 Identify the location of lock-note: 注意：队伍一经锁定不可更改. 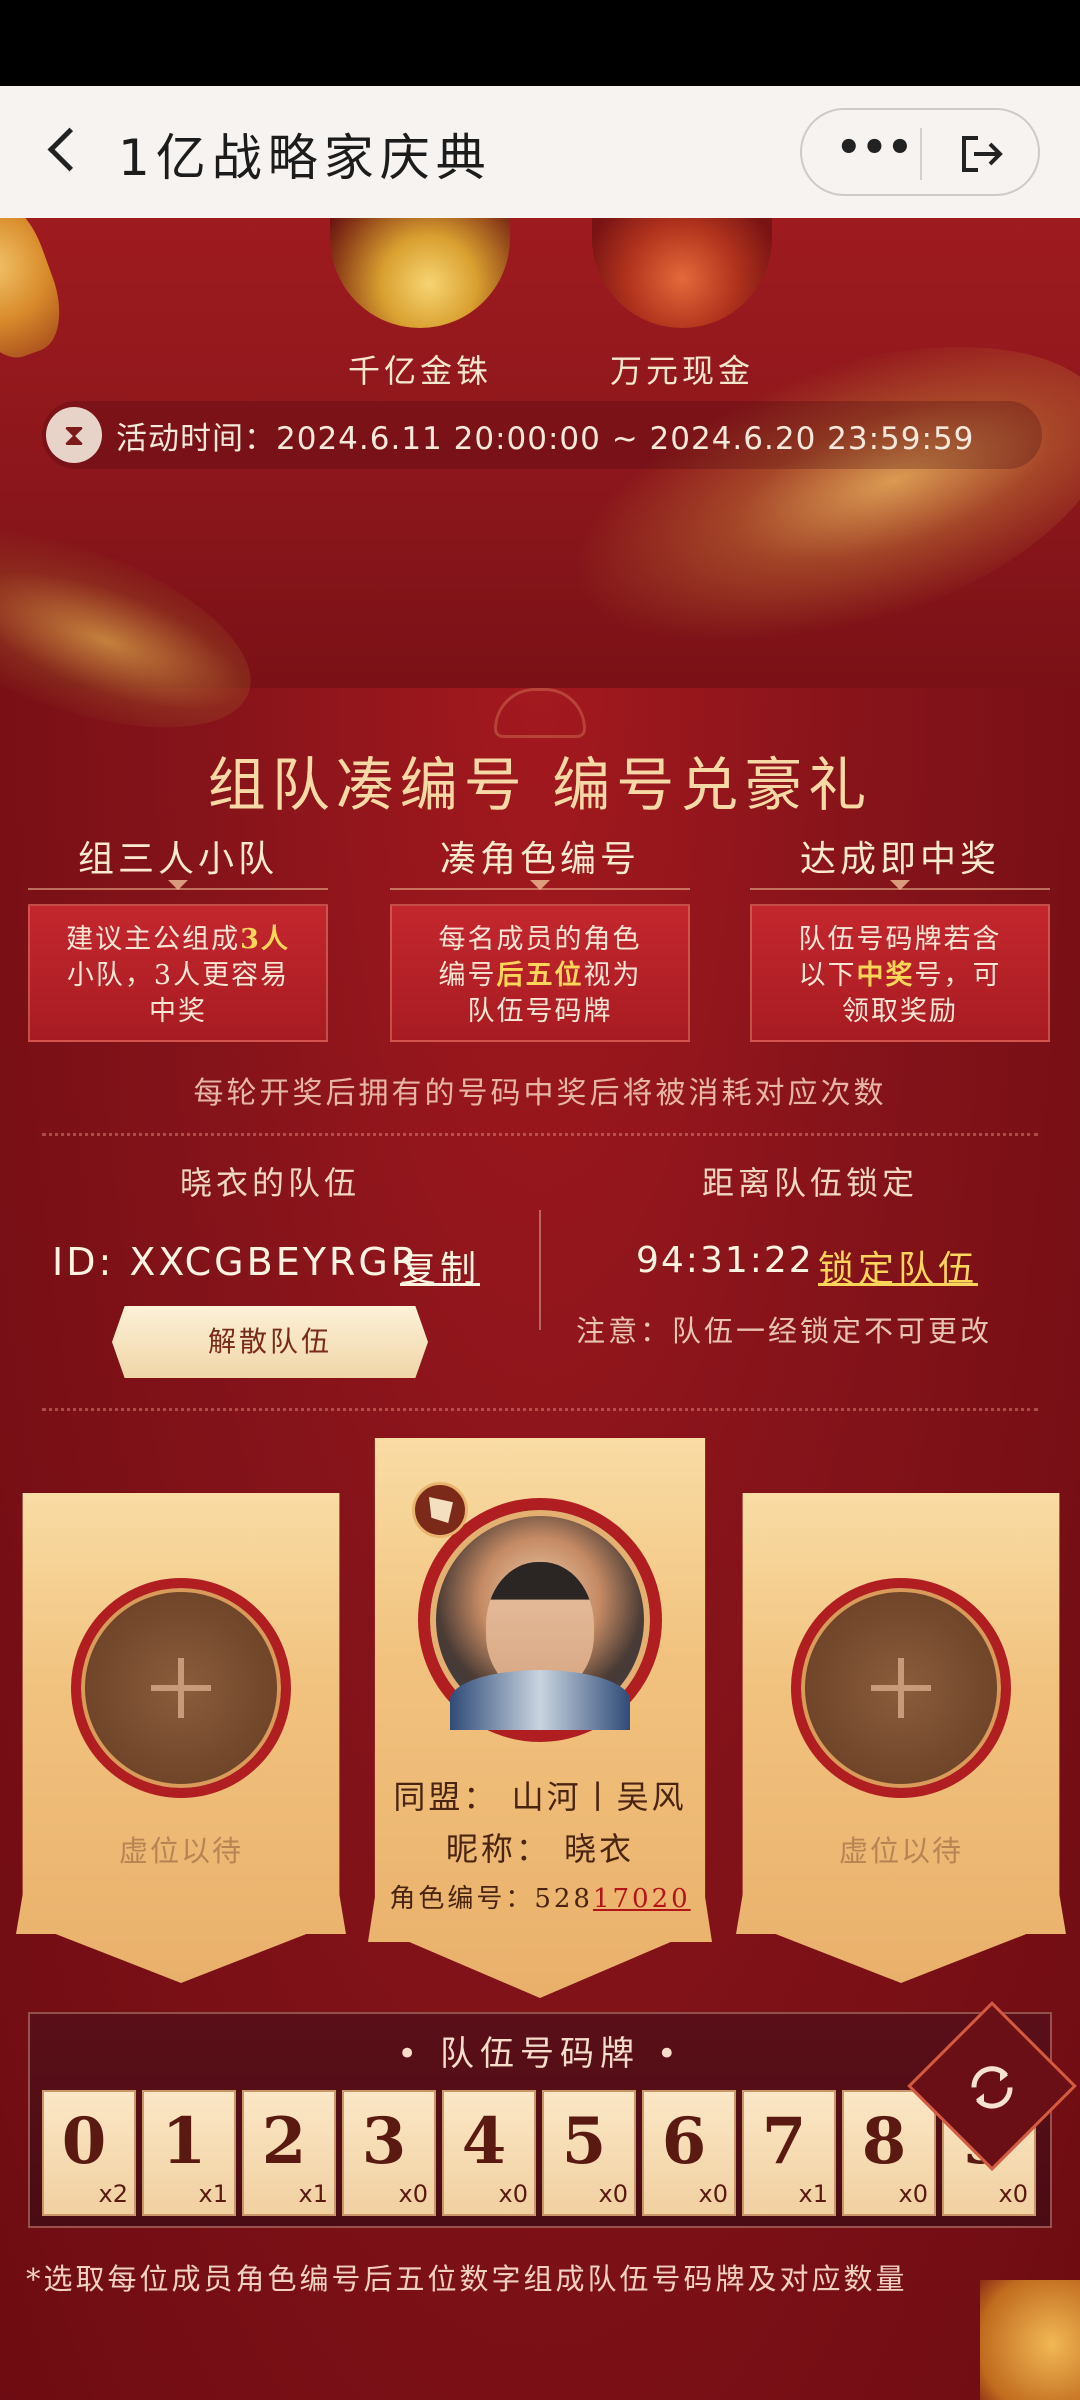
(784, 1331).